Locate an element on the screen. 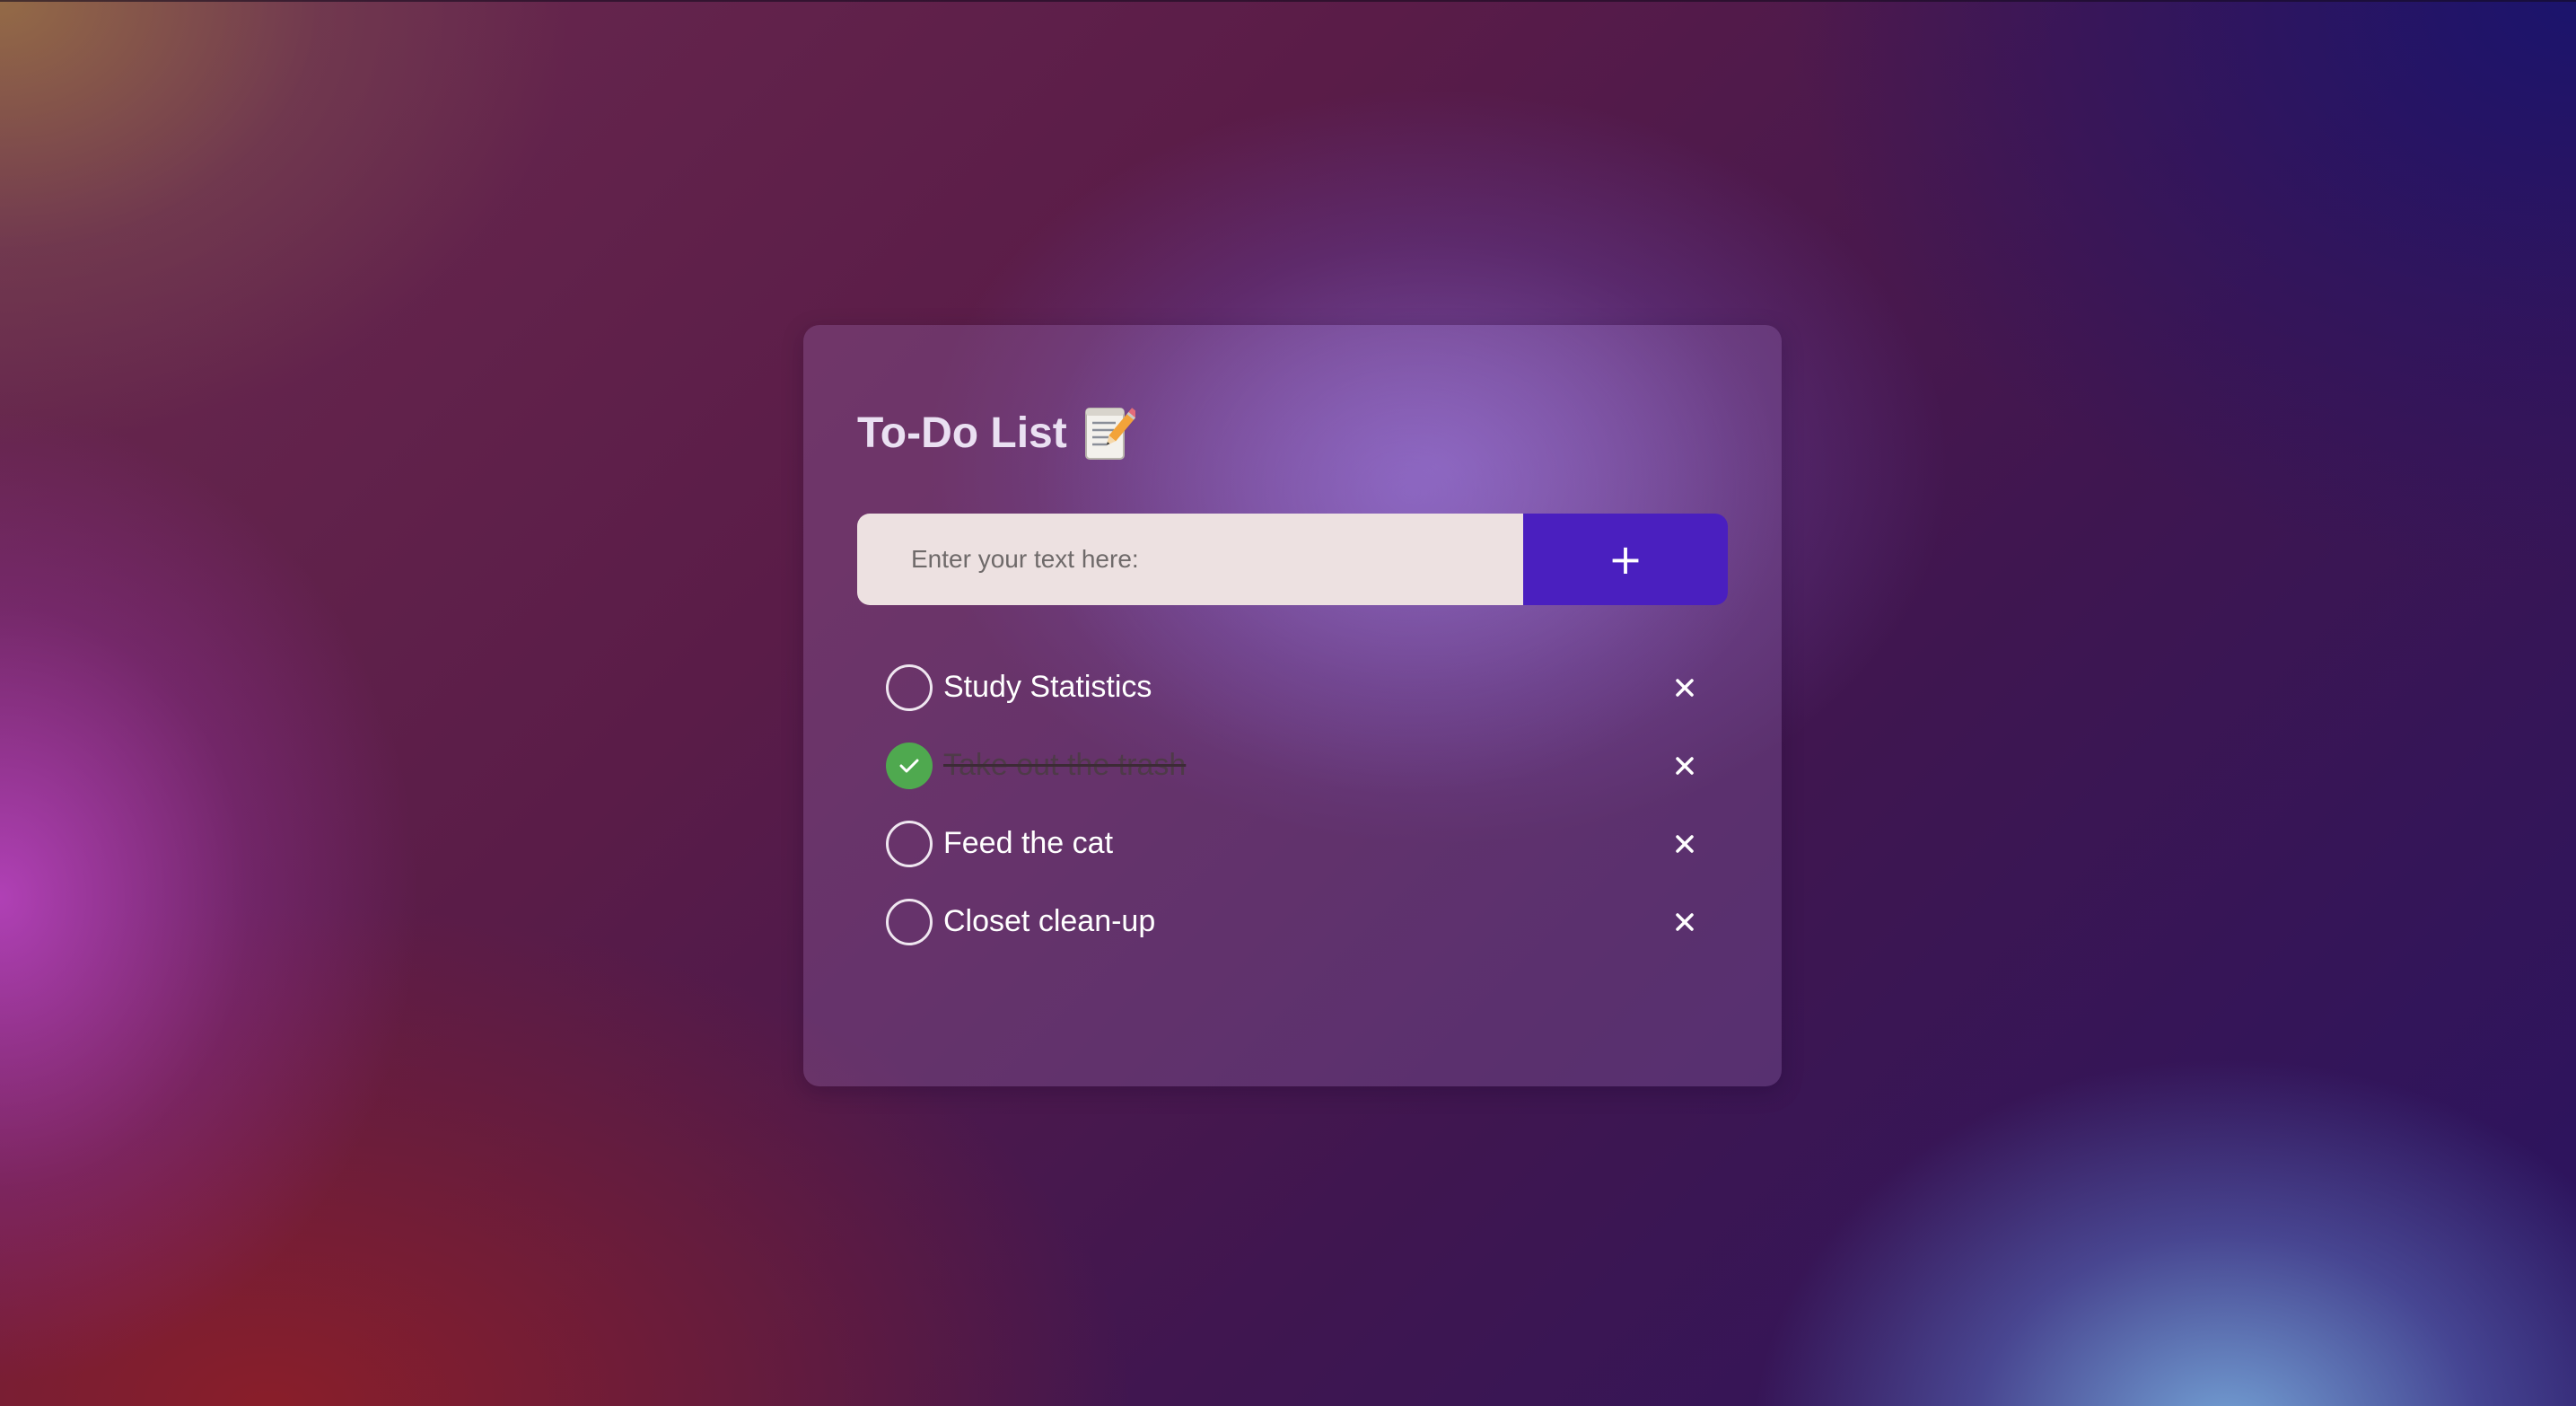 This screenshot has width=2576, height=1406. todo-label: Study Statistics is located at coordinates (1047, 687).